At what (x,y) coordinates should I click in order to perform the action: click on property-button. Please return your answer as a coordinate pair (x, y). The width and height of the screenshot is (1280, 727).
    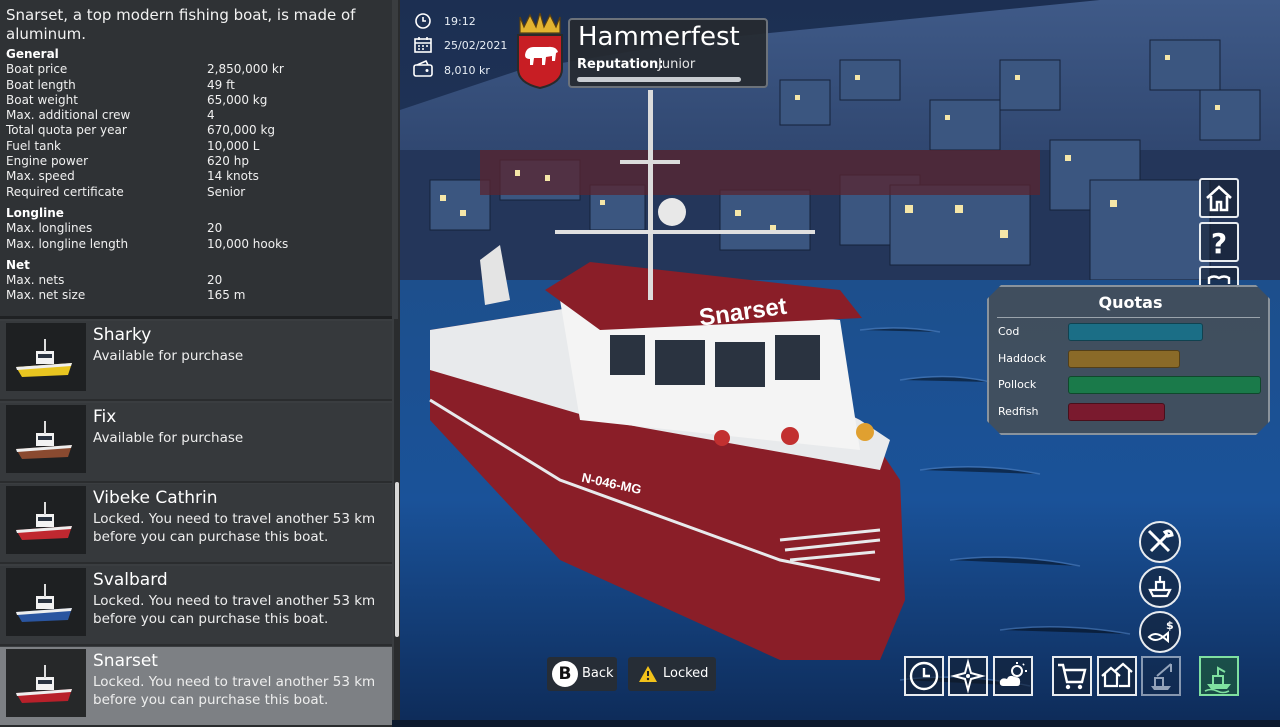
    Looking at the image, I should click on (1117, 676).